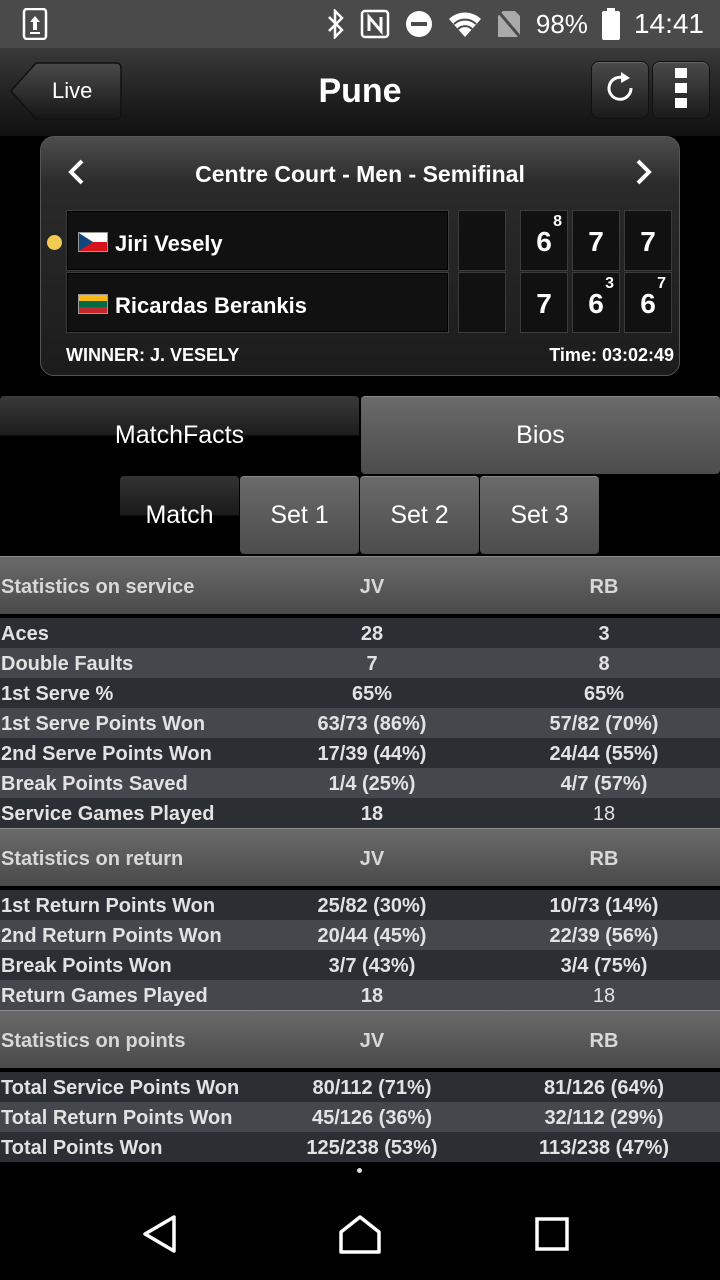 The image size is (720, 1280). Describe the element at coordinates (604, 754) in the screenshot. I see `stat-value-player-2: 24/44 (55%)` at that location.